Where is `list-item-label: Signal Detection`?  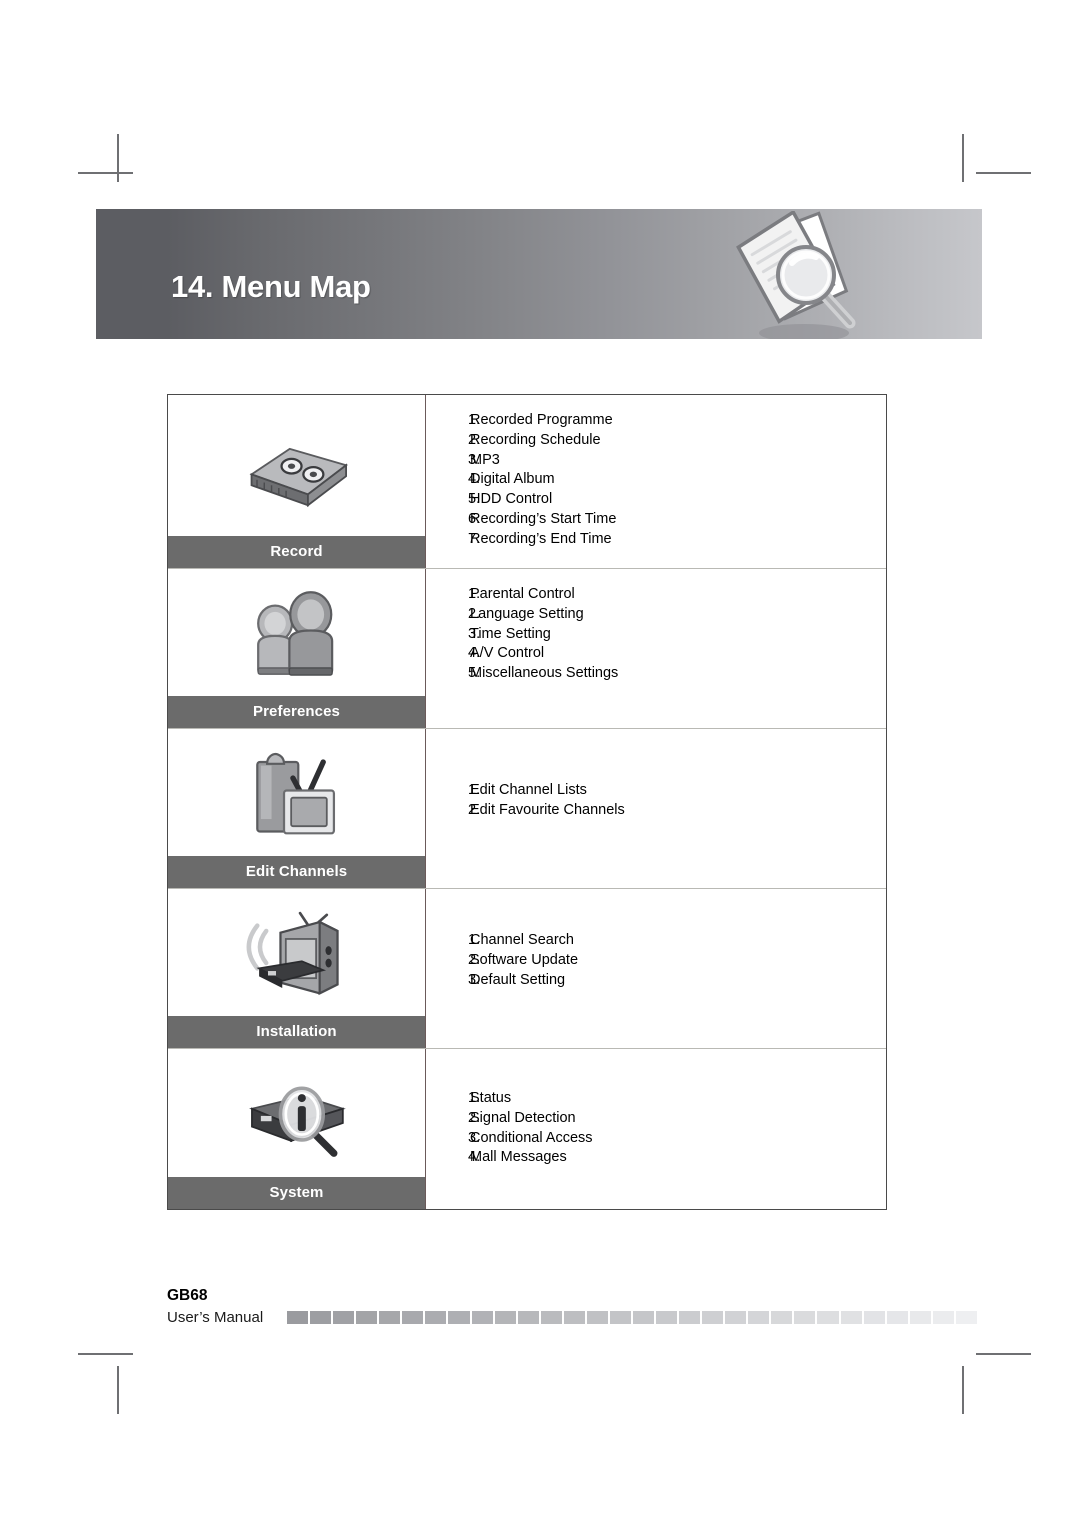 list-item-label: Signal Detection is located at coordinates (523, 1117).